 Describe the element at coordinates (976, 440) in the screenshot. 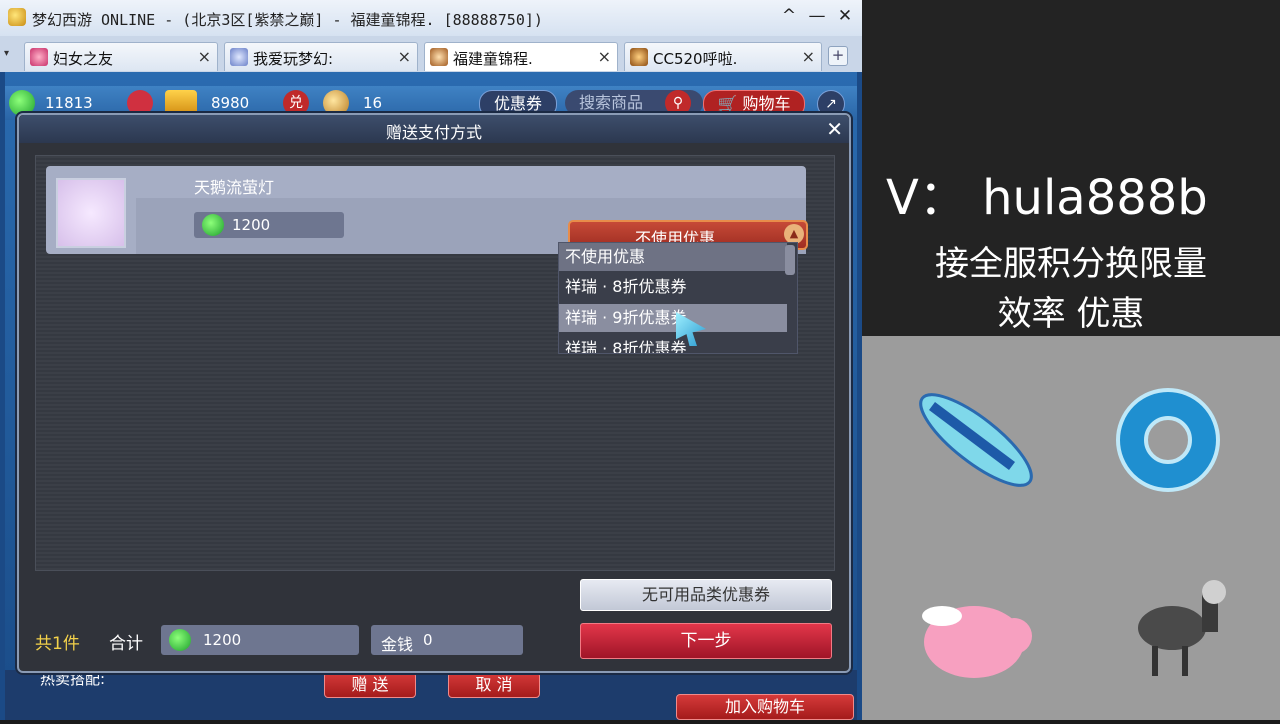

I see `surfboard-icon` at that location.